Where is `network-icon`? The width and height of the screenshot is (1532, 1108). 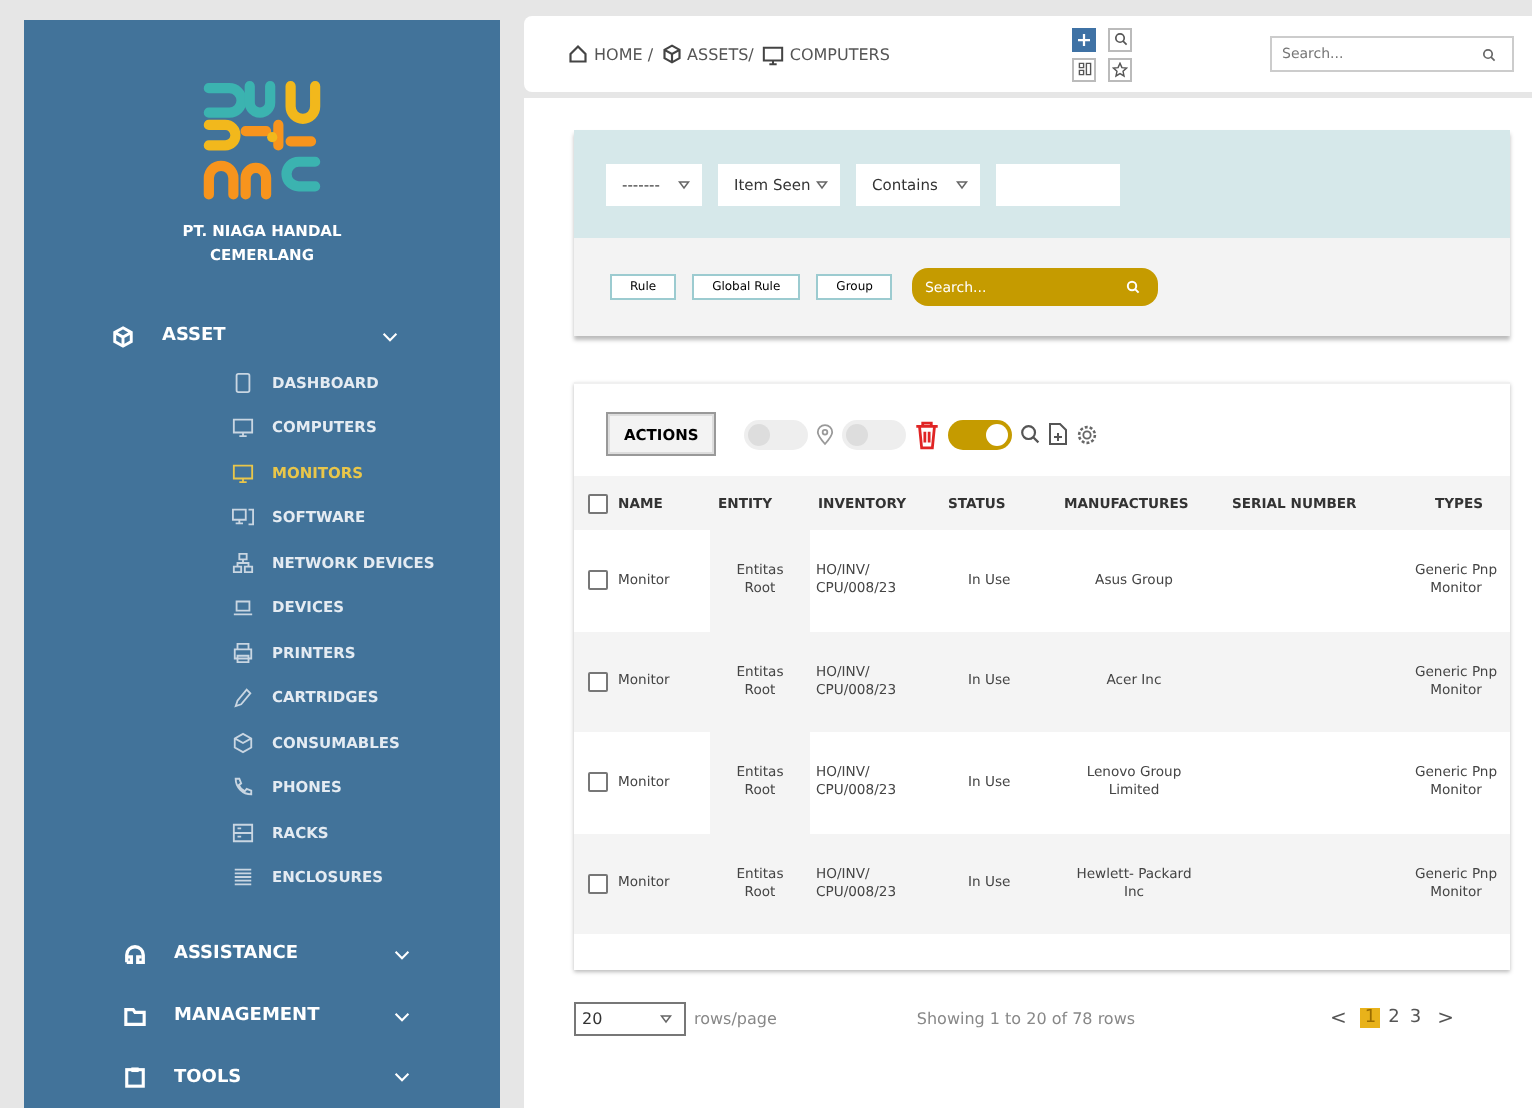
network-icon is located at coordinates (243, 562).